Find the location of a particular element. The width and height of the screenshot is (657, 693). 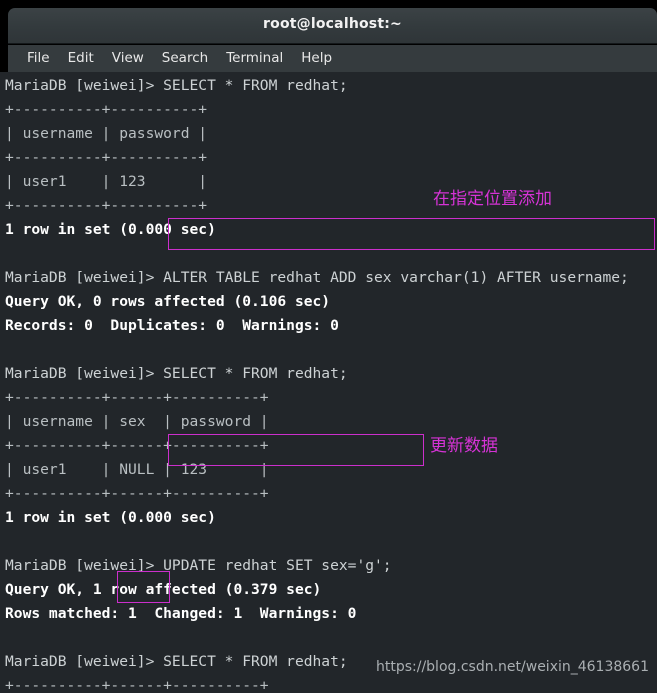

terminal-line: Records: 0 Duplicates: 0 Warnings: 0 is located at coordinates (172, 325).